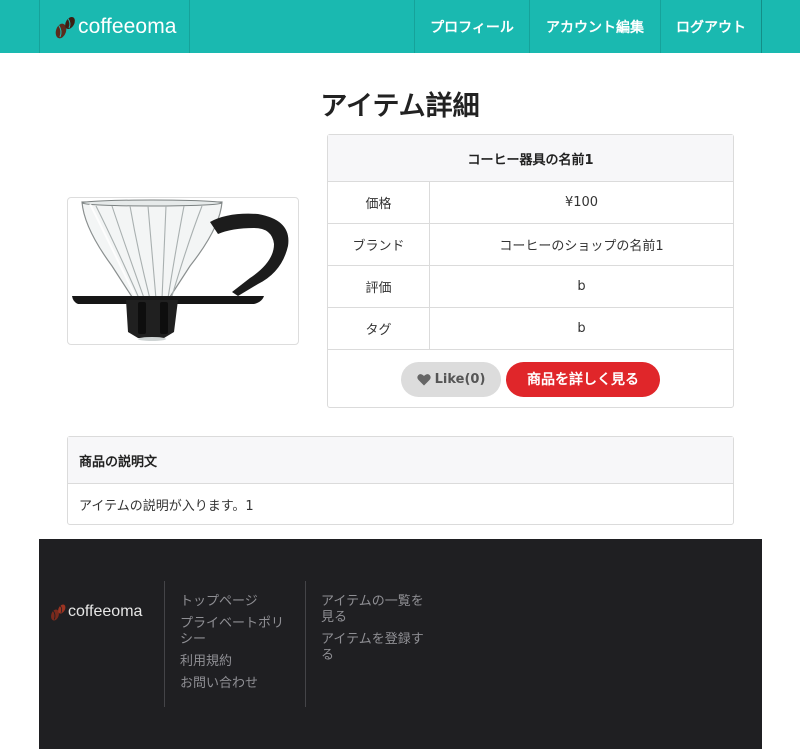  I want to click on nav-profile: プロフィール, so click(471, 26).